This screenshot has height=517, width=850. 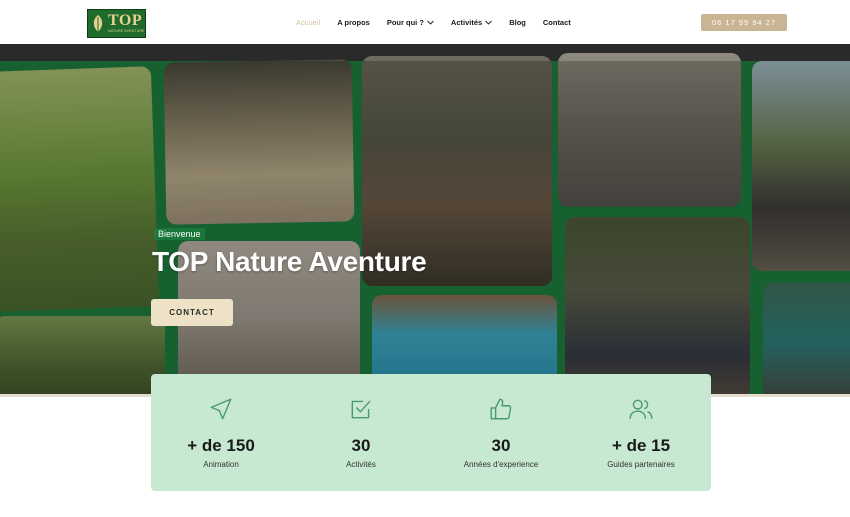 I want to click on stat-label: Années d'experience, so click(x=501, y=464).